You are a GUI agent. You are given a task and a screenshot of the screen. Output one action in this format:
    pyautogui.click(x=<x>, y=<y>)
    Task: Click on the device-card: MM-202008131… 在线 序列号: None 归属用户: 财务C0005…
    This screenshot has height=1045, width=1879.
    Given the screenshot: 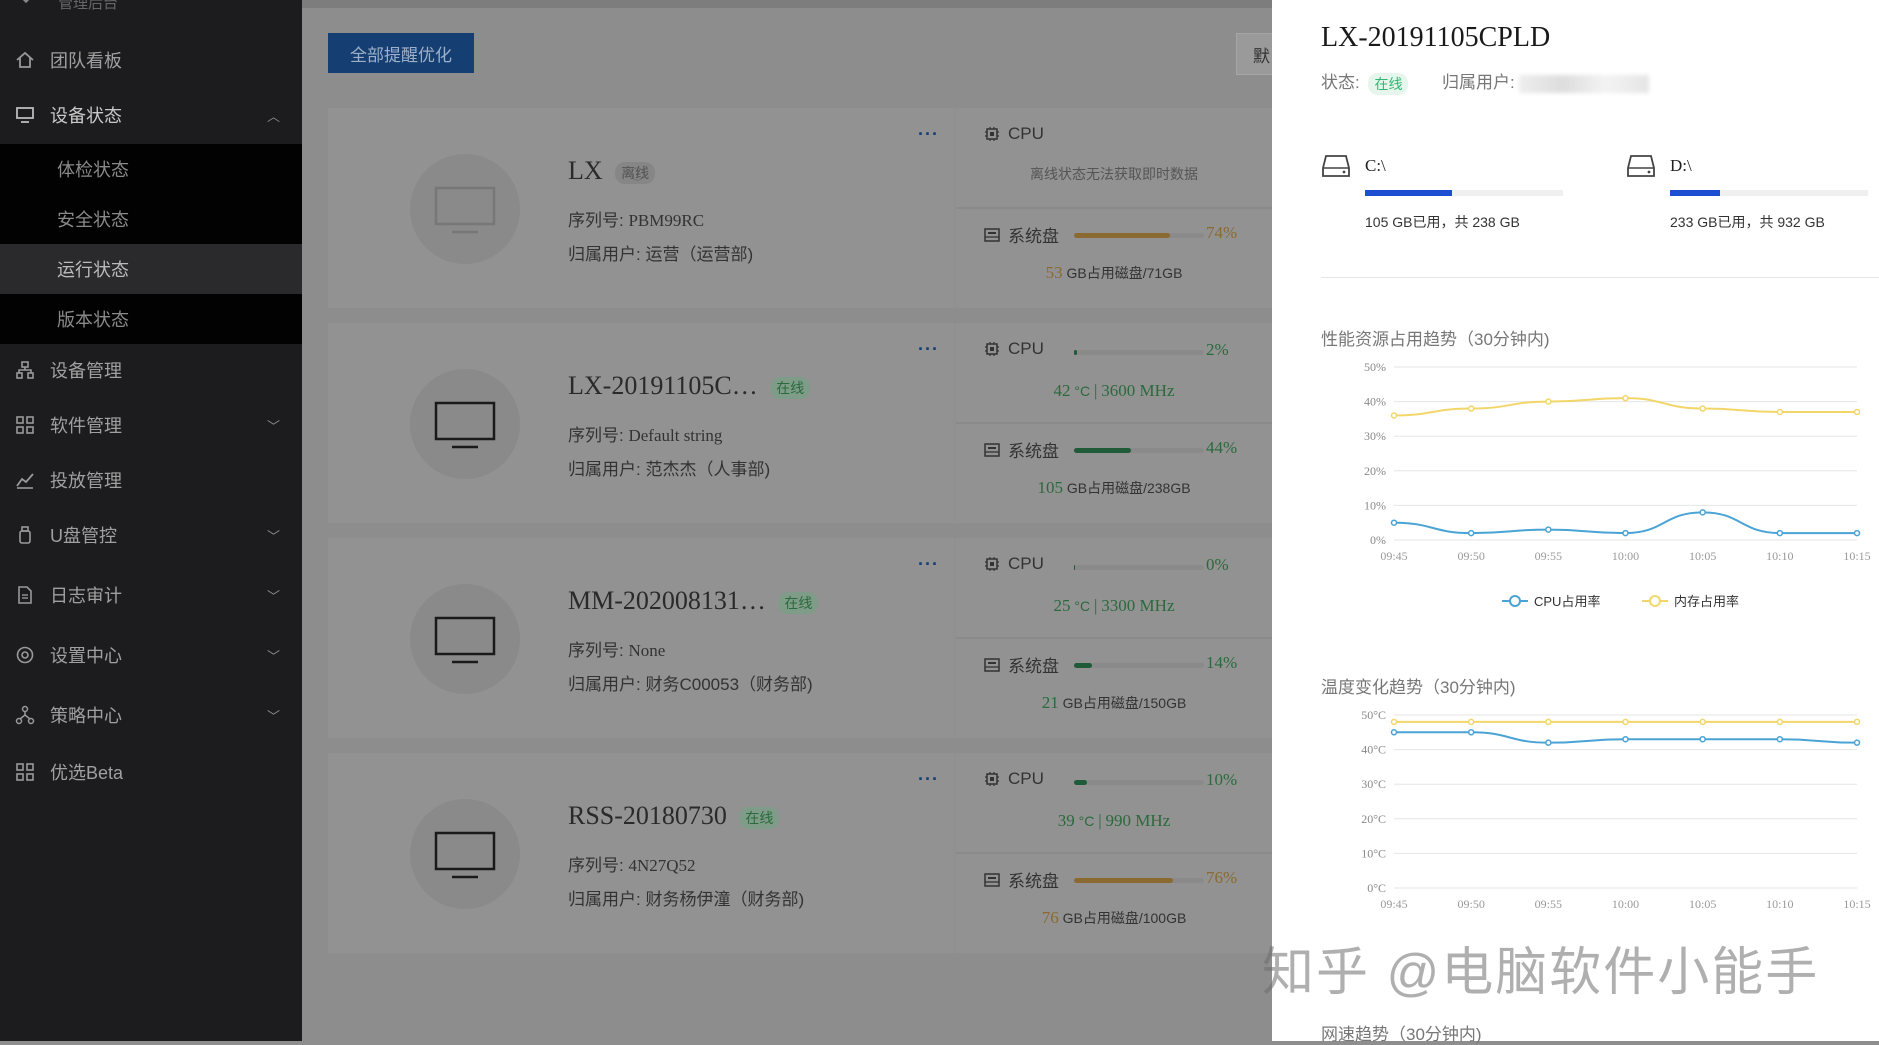 What is the action you would take?
    pyautogui.click(x=800, y=638)
    